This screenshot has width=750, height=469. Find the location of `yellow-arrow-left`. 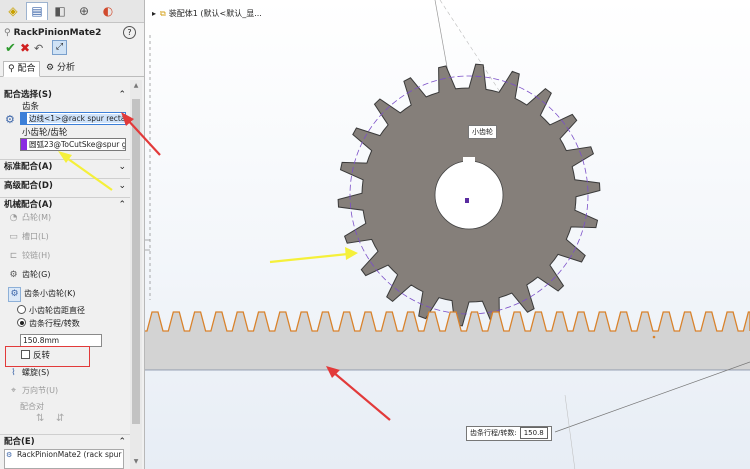

yellow-arrow-left is located at coordinates (85, 171).